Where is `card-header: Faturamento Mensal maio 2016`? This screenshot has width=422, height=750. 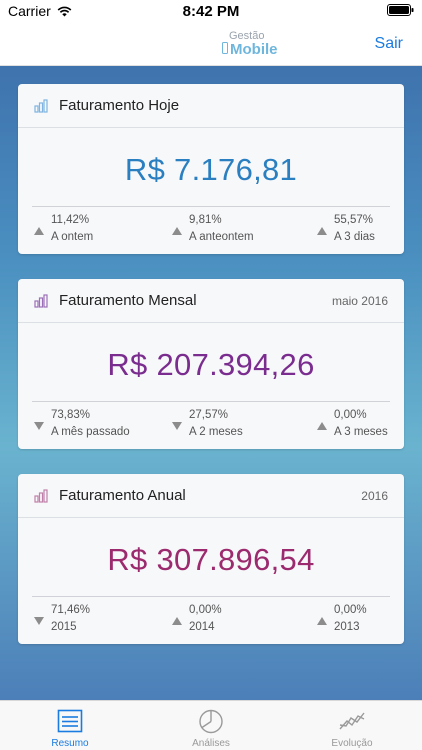
card-header: Faturamento Mensal maio 2016 is located at coordinates (211, 301).